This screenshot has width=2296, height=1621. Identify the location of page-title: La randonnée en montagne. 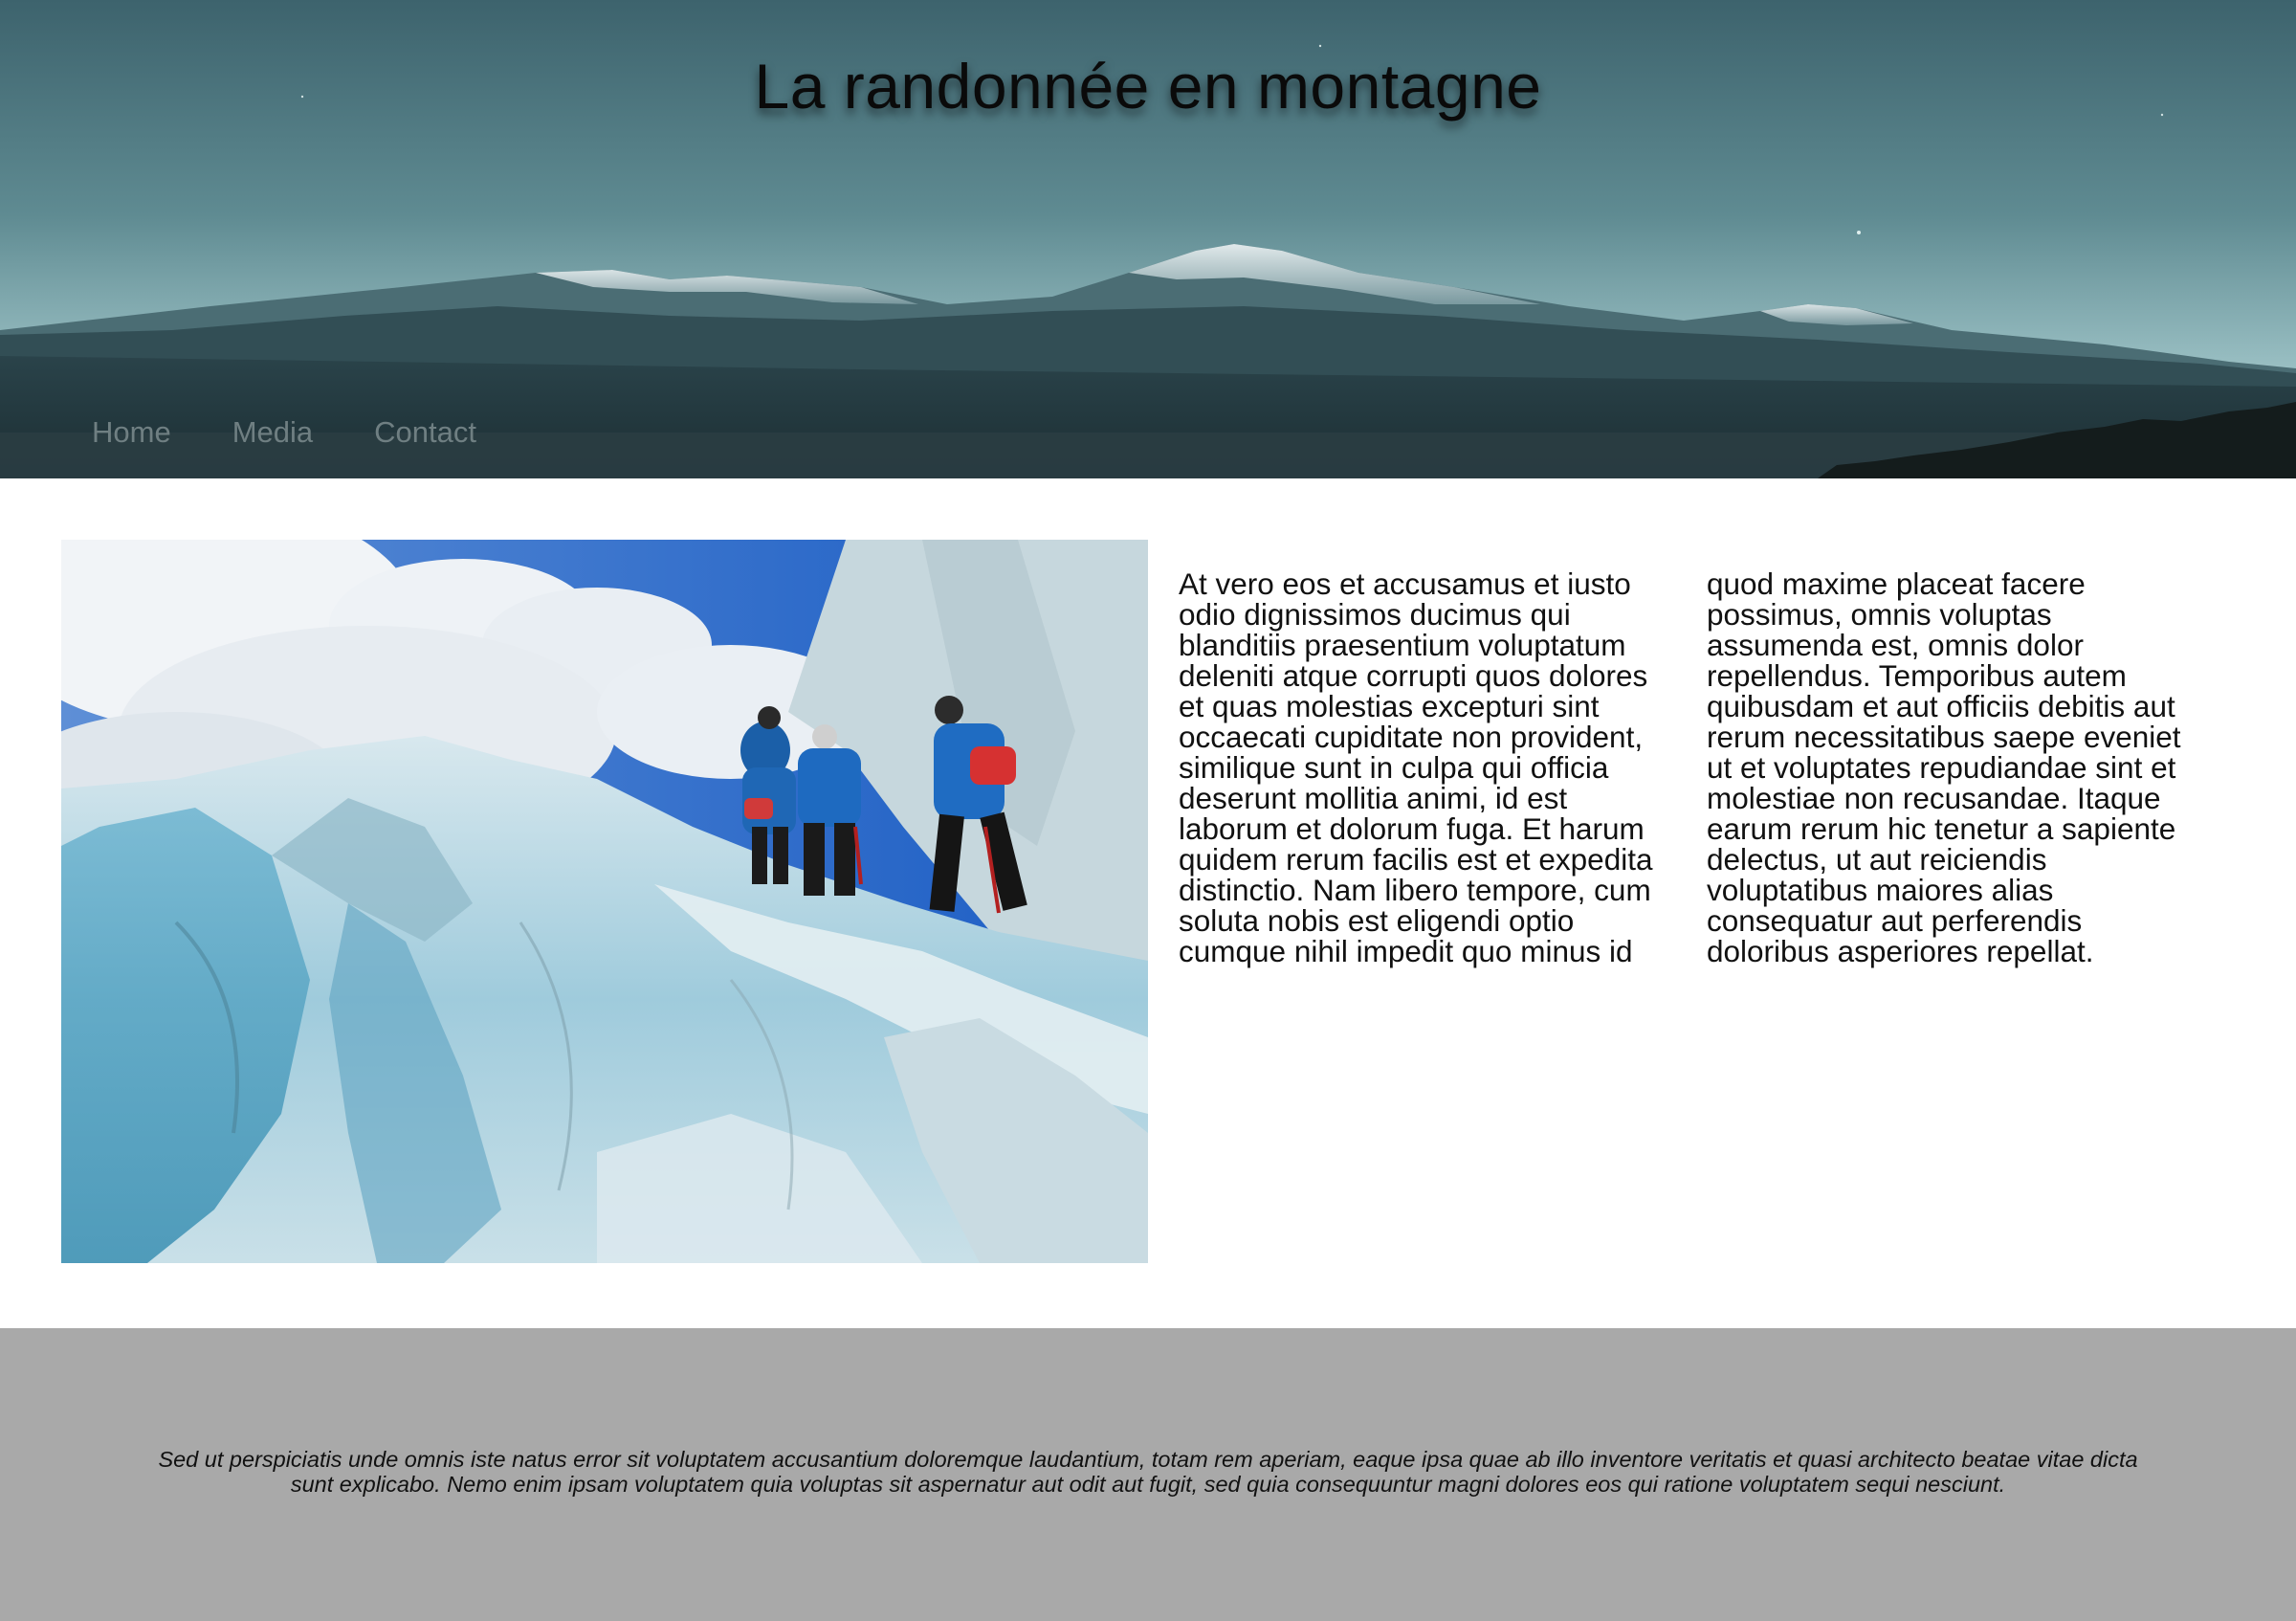
(1148, 86).